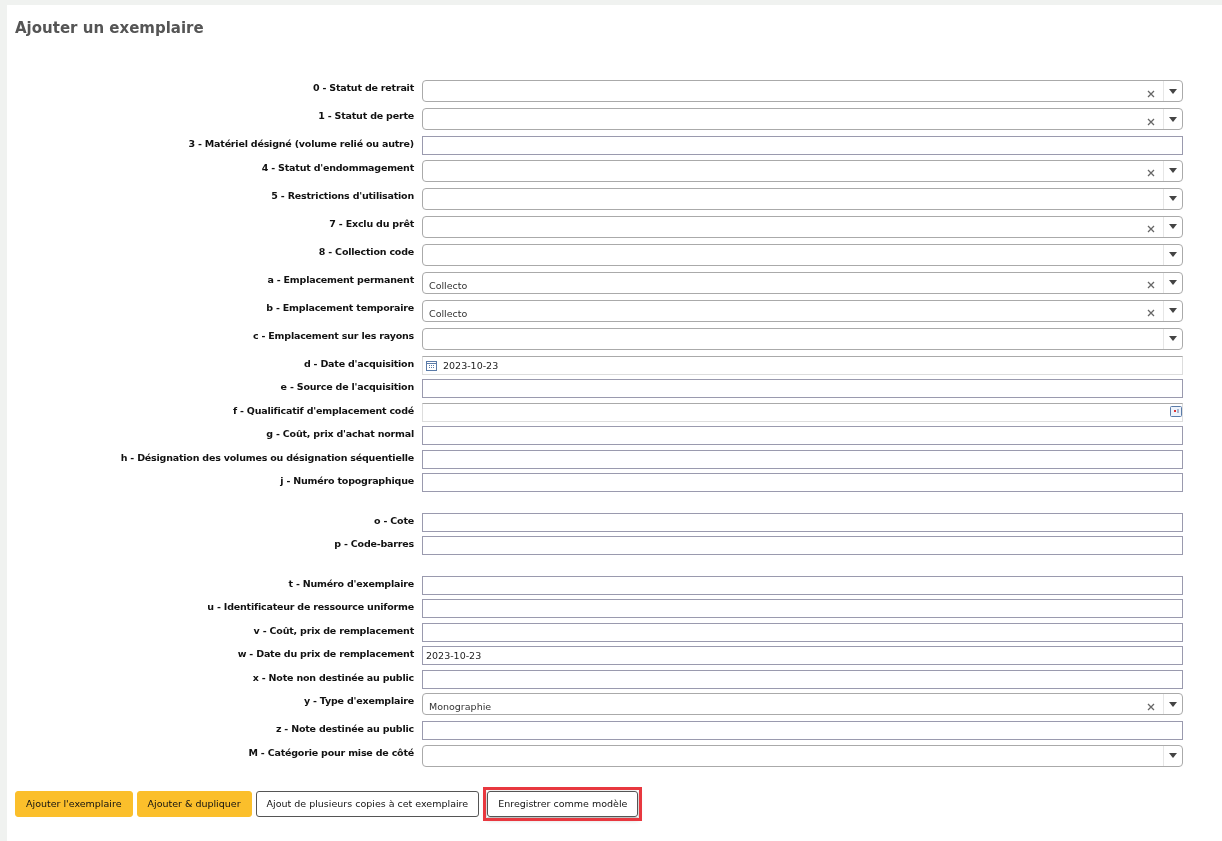 This screenshot has width=1222, height=841. I want to click on field-label: 0 - Statut de retrait, so click(362, 87).